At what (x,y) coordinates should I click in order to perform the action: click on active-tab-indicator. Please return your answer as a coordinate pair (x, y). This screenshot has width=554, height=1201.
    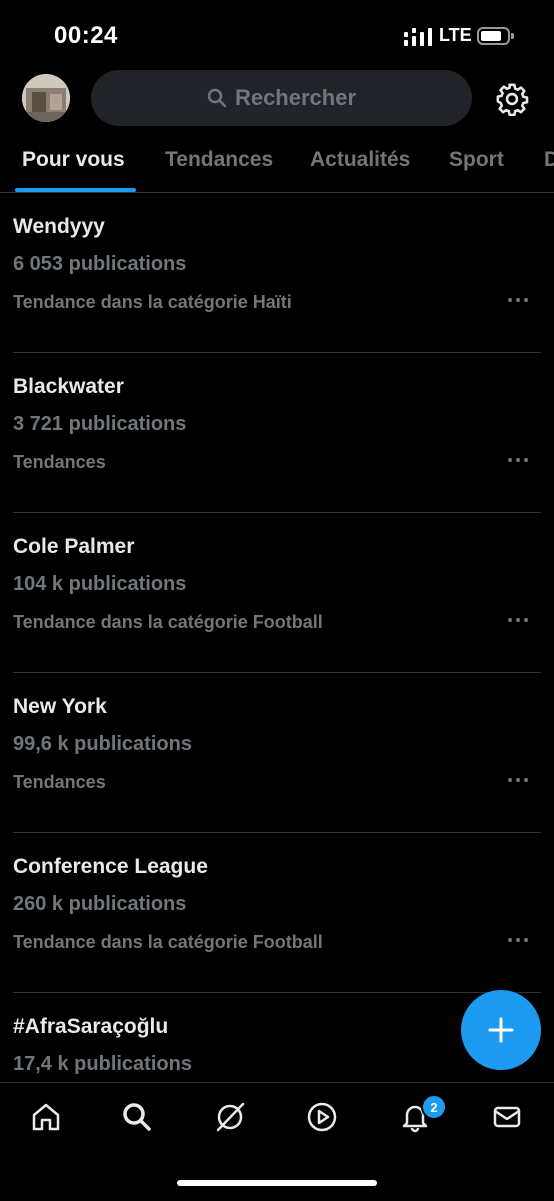
    Looking at the image, I should click on (75, 190).